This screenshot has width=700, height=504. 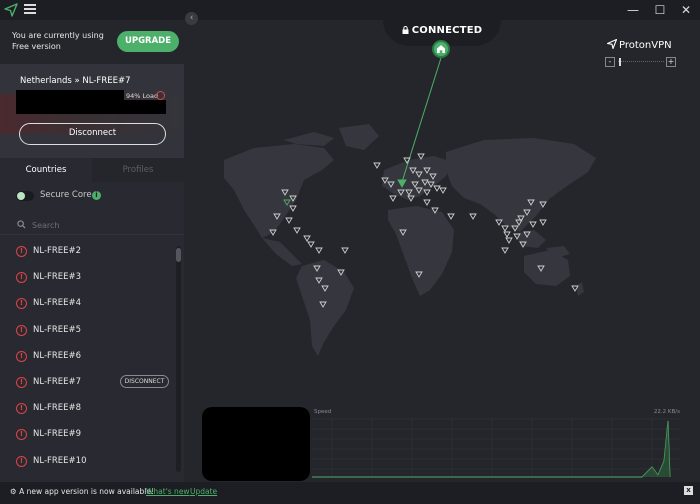 What do you see at coordinates (30, 10) in the screenshot?
I see `hamburger-menu-icon` at bounding box center [30, 10].